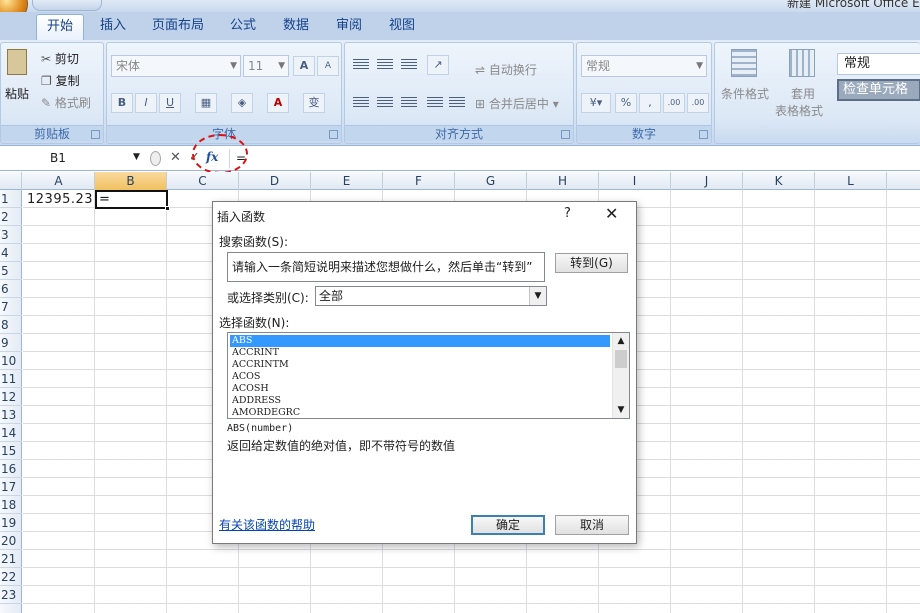 The width and height of the screenshot is (920, 613). What do you see at coordinates (409, 103) in the screenshot?
I see `align-right-icon` at bounding box center [409, 103].